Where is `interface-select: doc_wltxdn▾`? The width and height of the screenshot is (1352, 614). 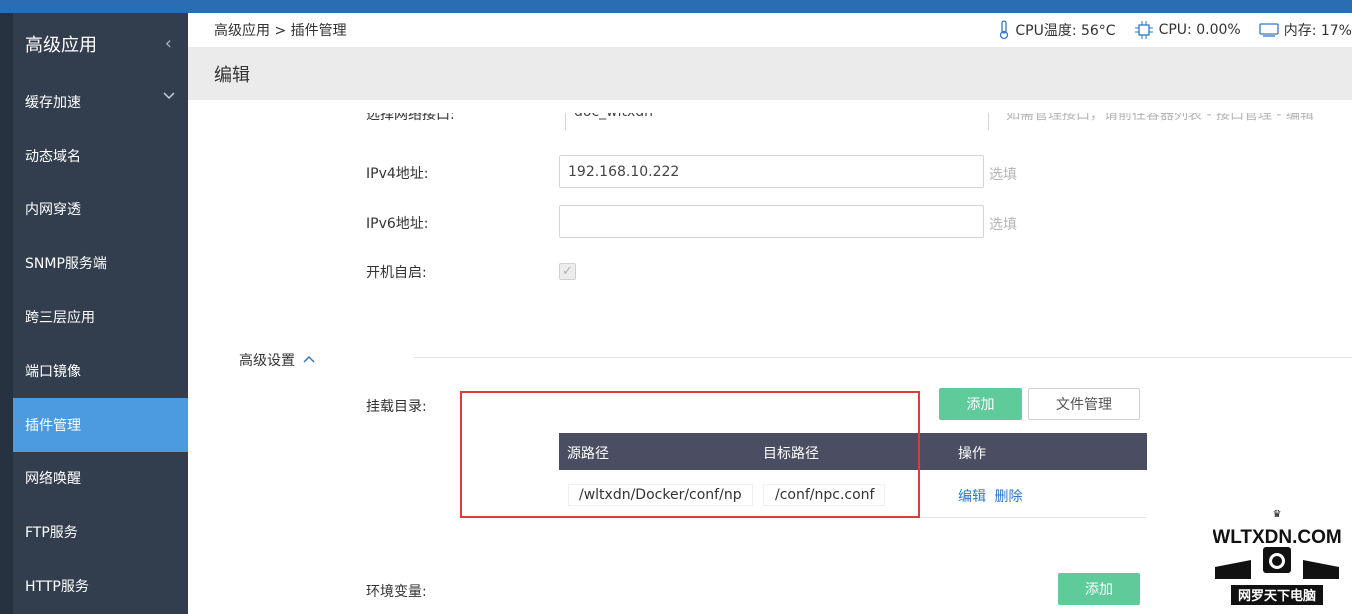 interface-select: doc_wltxdn▾ is located at coordinates (777, 121).